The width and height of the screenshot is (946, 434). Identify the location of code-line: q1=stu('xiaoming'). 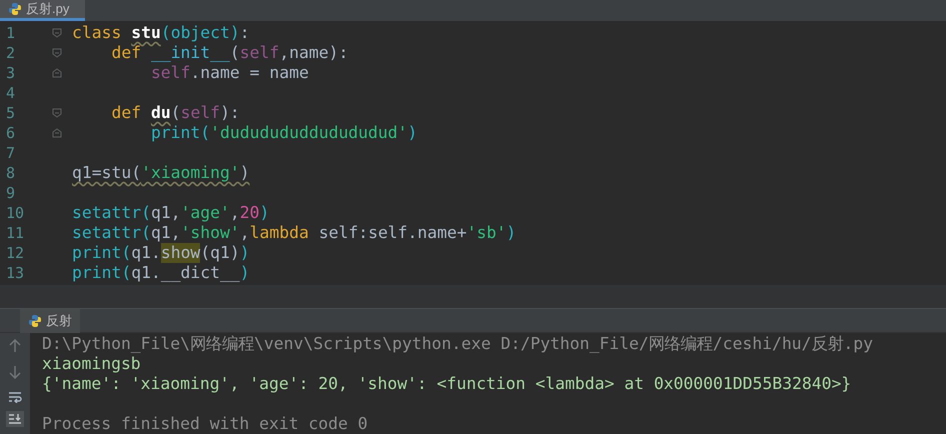
(161, 173).